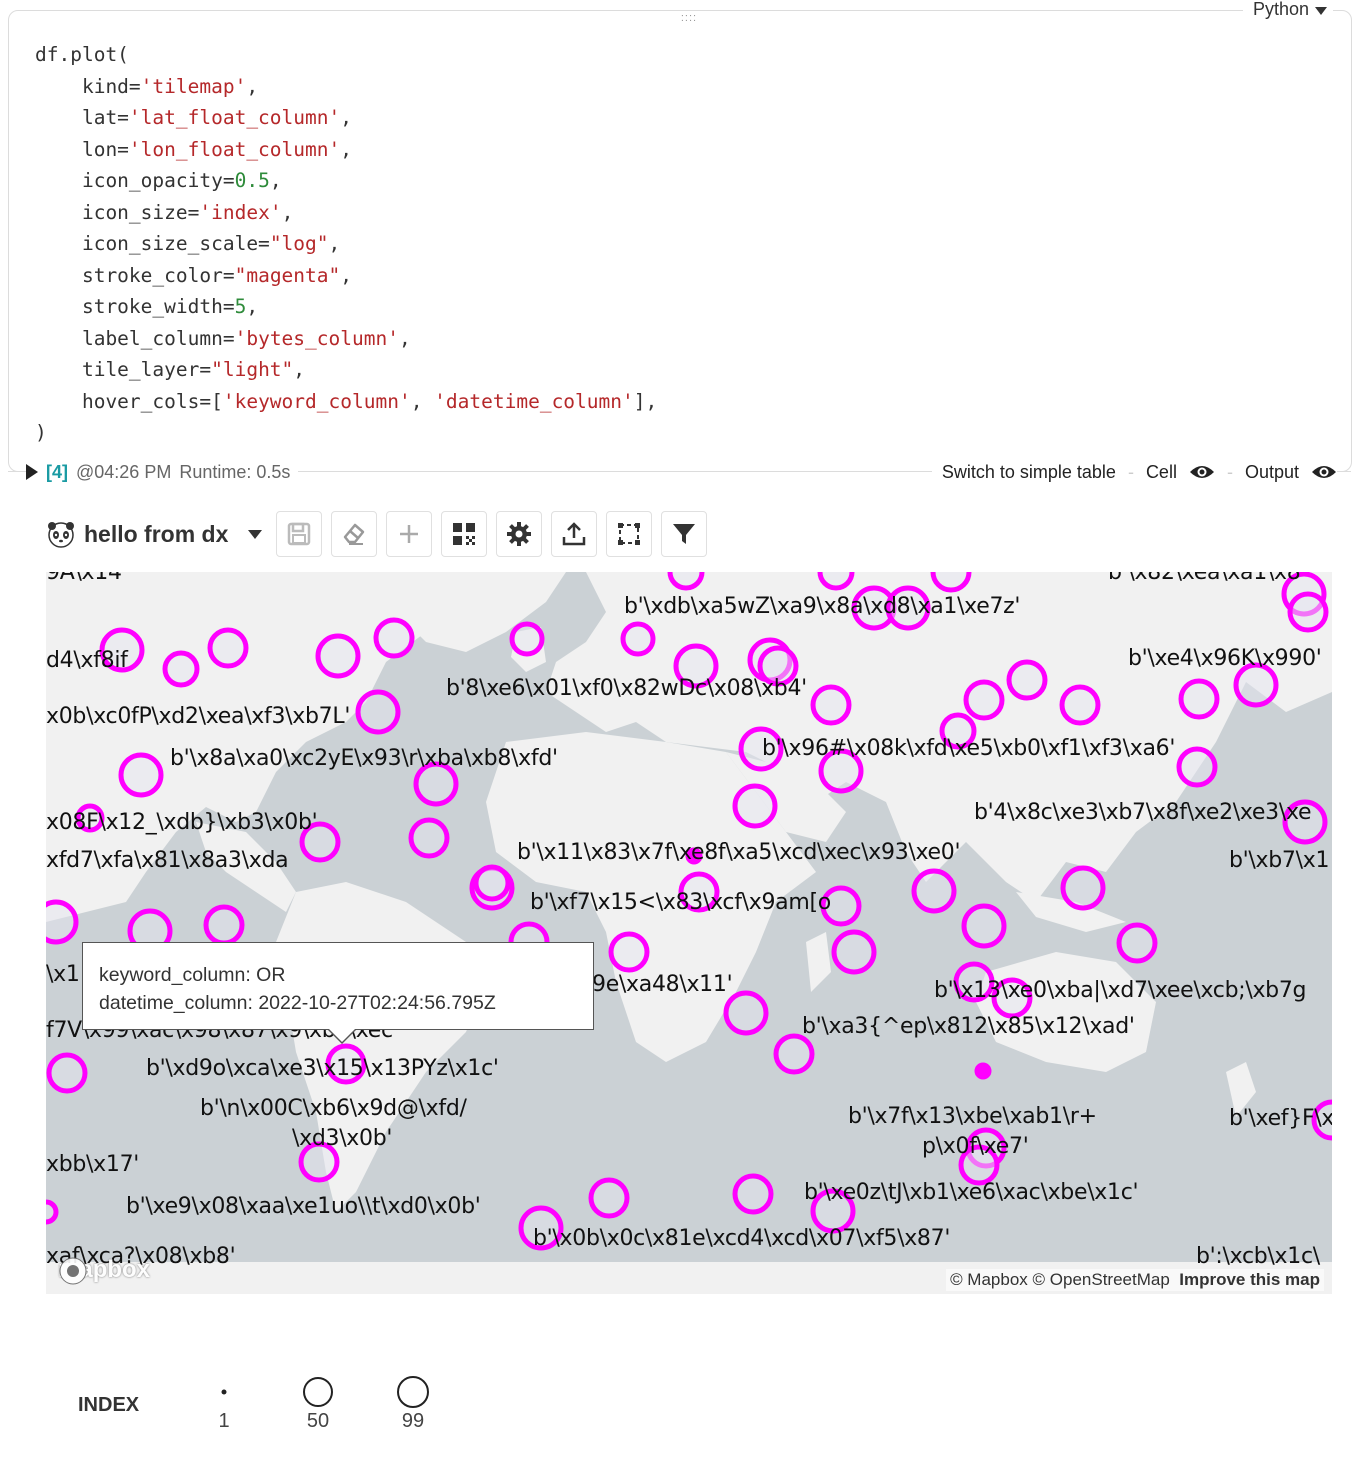 The image size is (1359, 1470). What do you see at coordinates (224, 1392) in the screenshot?
I see `legend-dot-icon` at bounding box center [224, 1392].